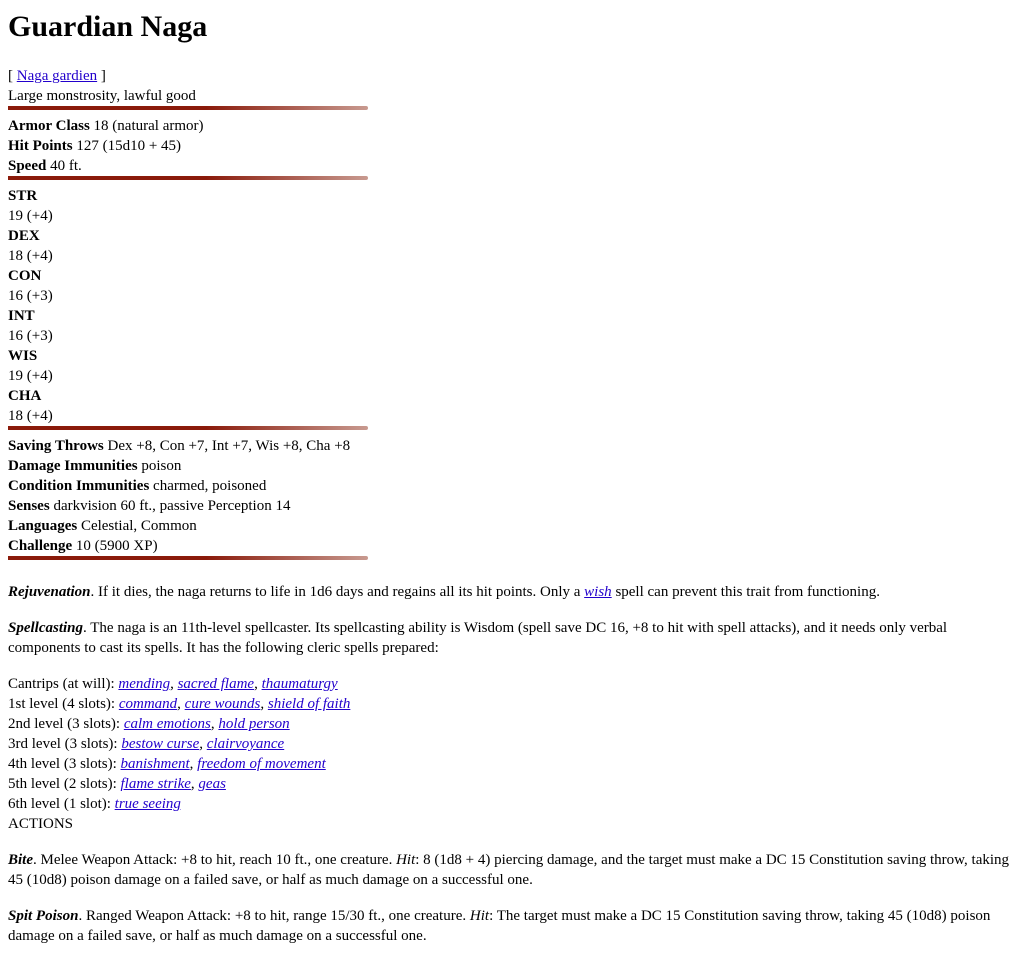  I want to click on ability-score-int: 16 (+3), so click(30, 336).